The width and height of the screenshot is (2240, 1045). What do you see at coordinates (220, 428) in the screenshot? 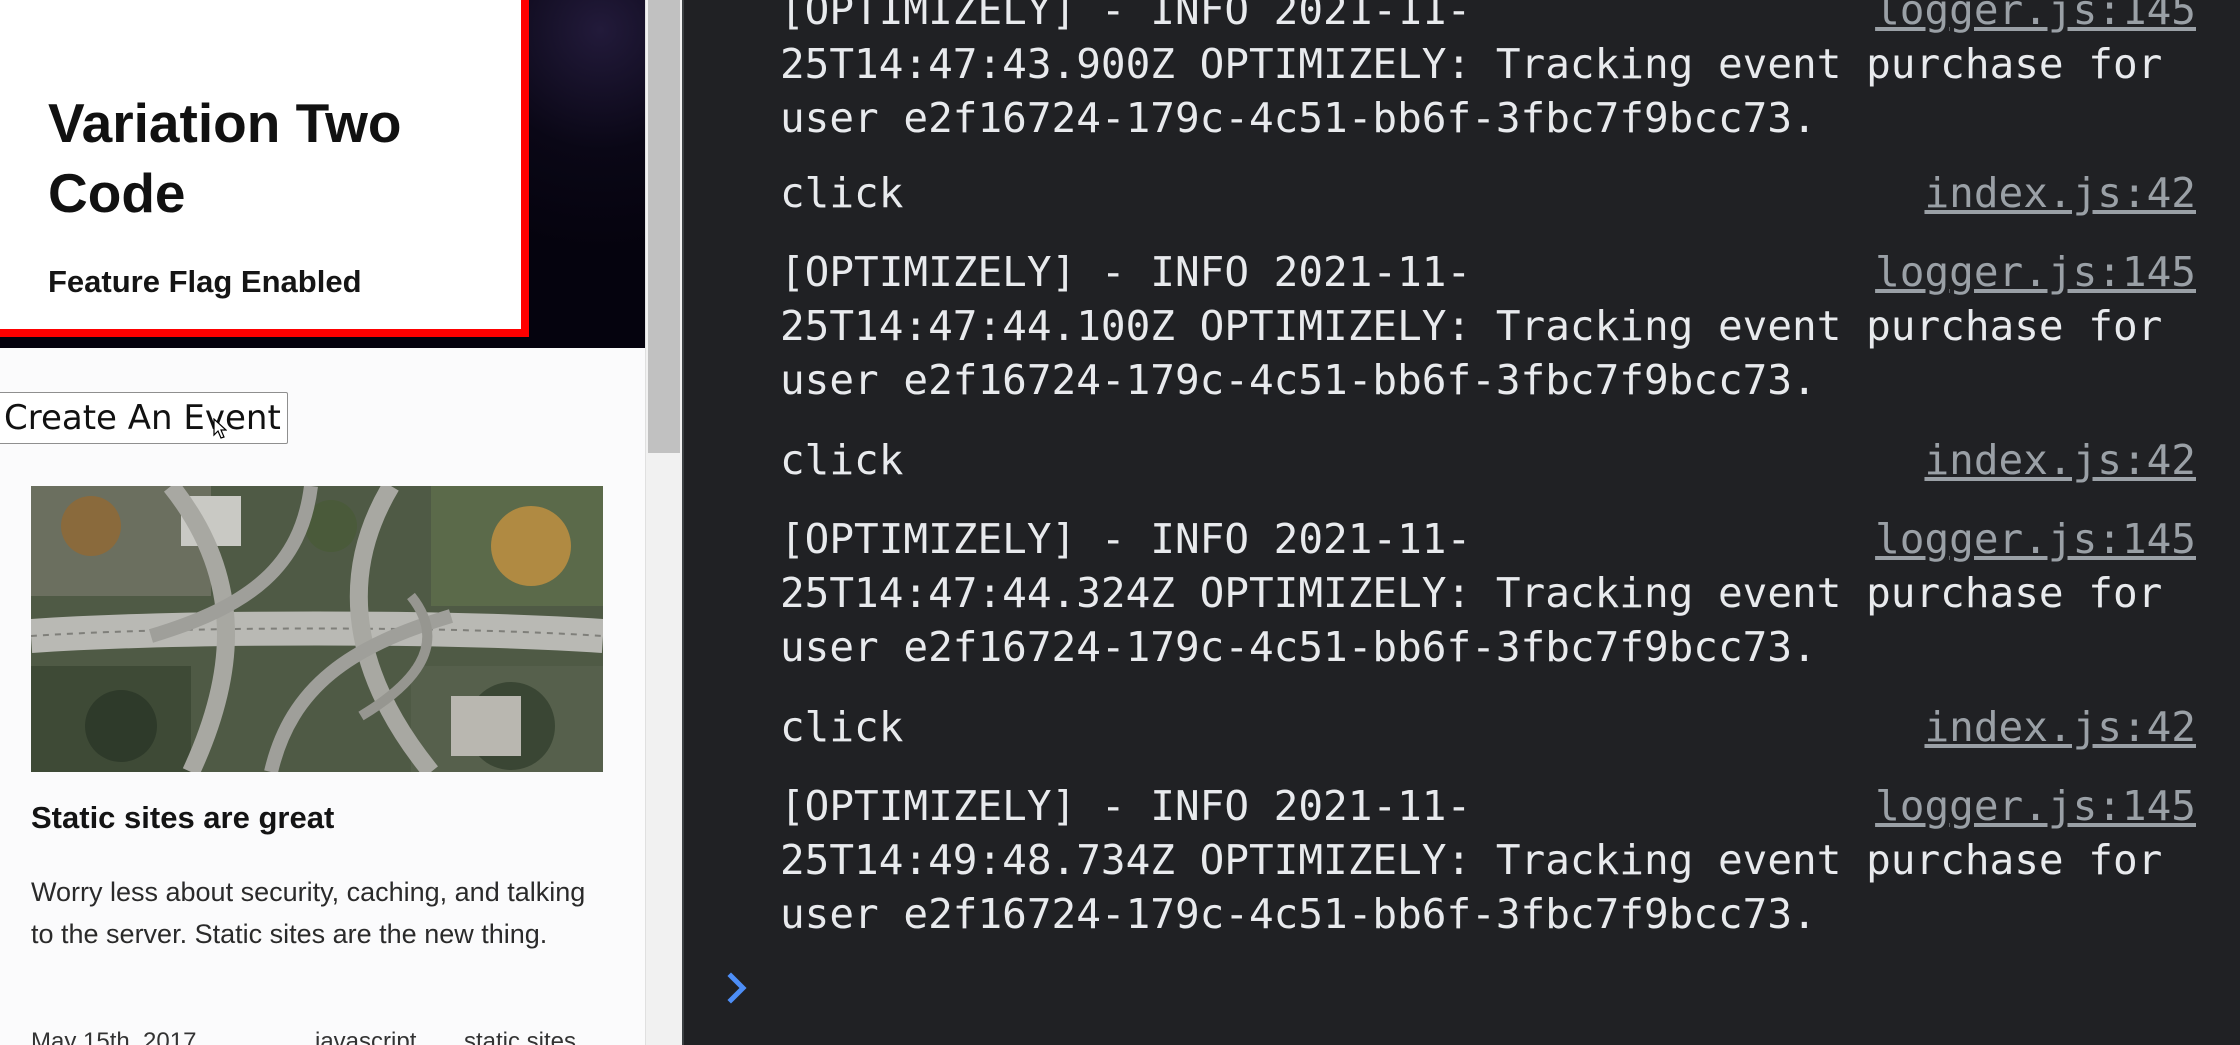
I see `mouse-pointer-icon` at bounding box center [220, 428].